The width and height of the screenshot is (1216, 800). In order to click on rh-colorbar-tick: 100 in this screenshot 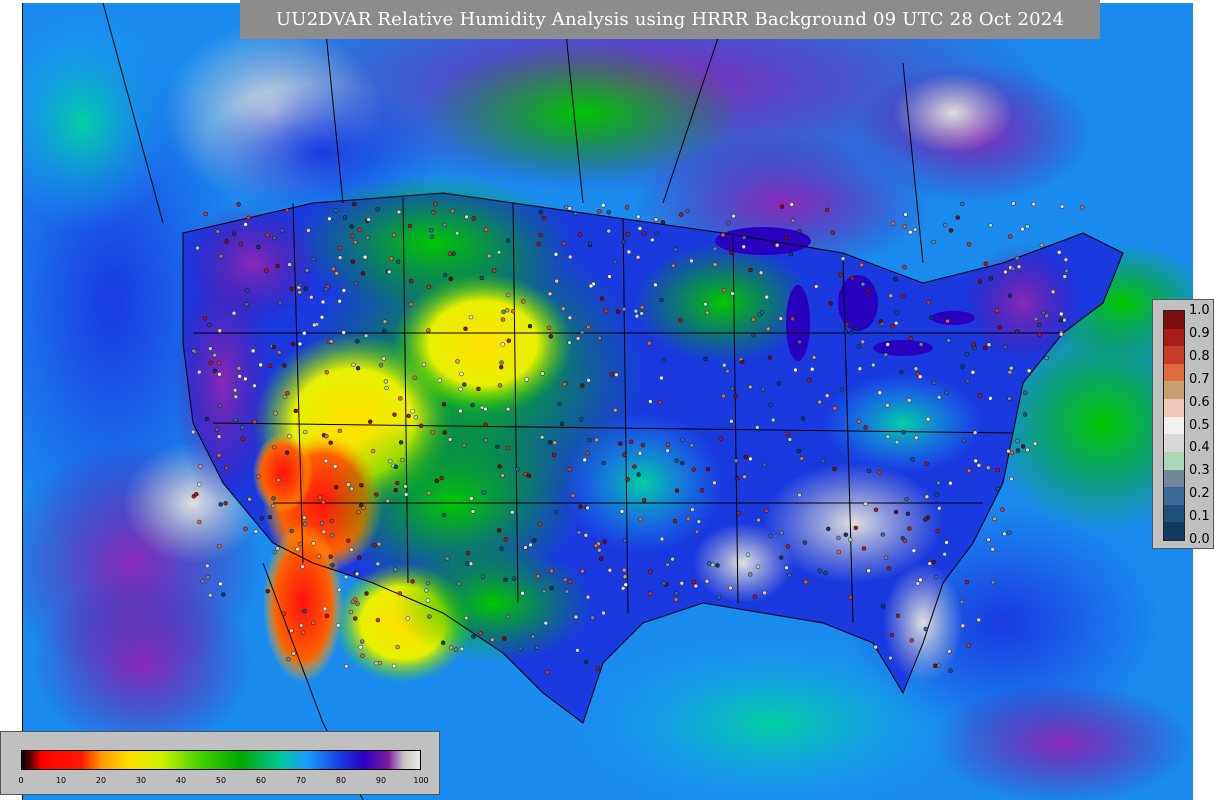, I will do `click(421, 780)`.